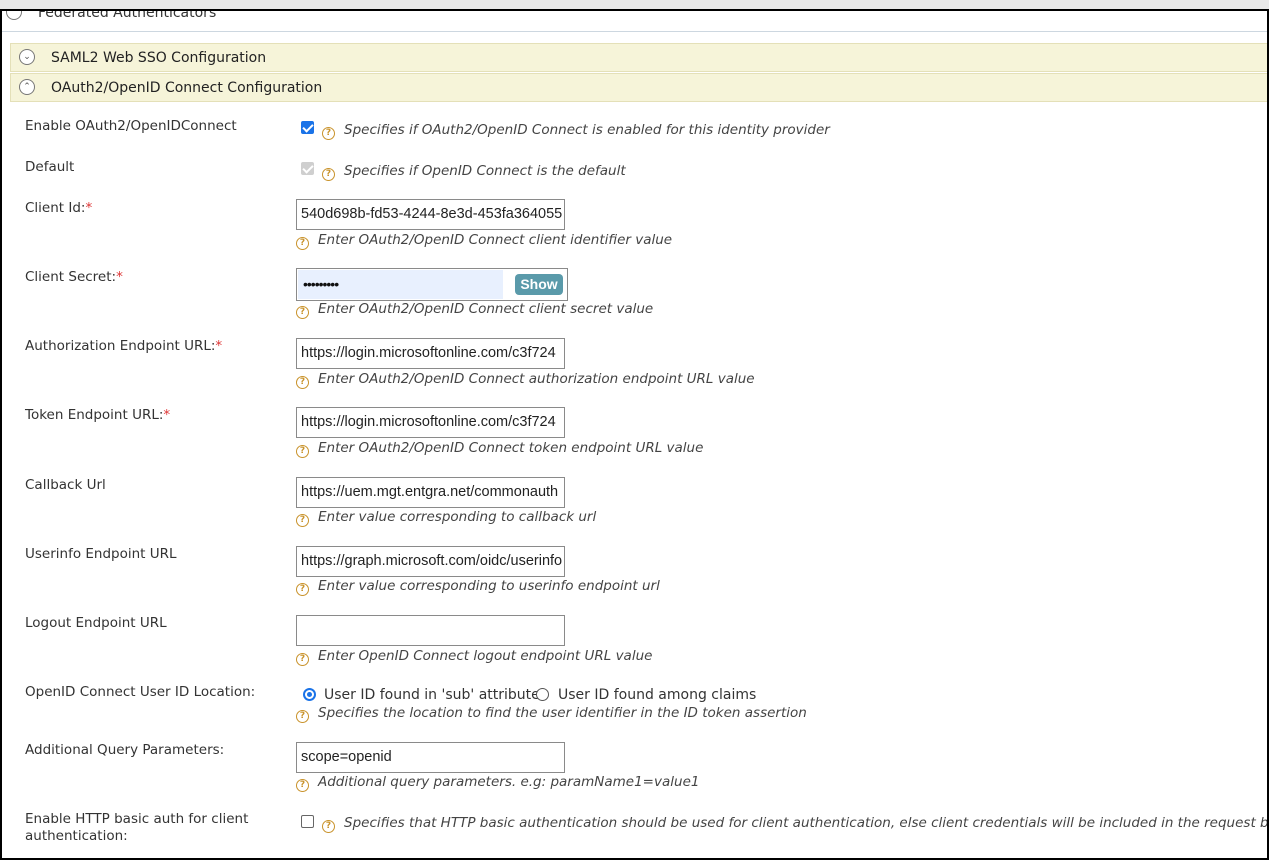 This screenshot has height=860, width=1269. Describe the element at coordinates (309, 694) in the screenshot. I see `radio-sub-attribute` at that location.